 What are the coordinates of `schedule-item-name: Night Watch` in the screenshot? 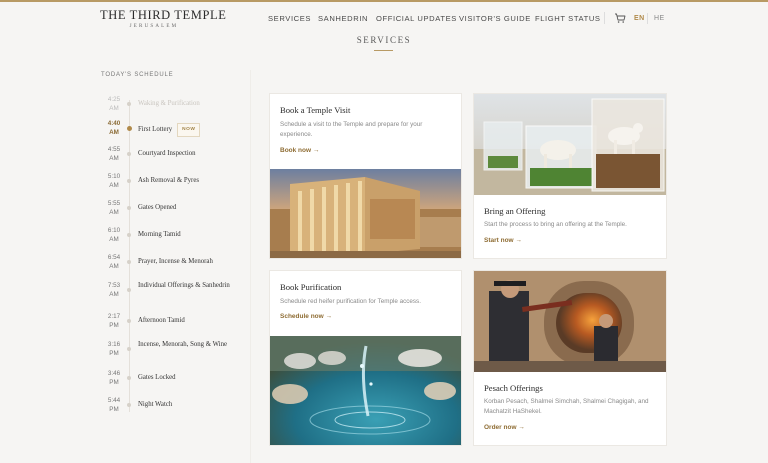 It's located at (188, 405).